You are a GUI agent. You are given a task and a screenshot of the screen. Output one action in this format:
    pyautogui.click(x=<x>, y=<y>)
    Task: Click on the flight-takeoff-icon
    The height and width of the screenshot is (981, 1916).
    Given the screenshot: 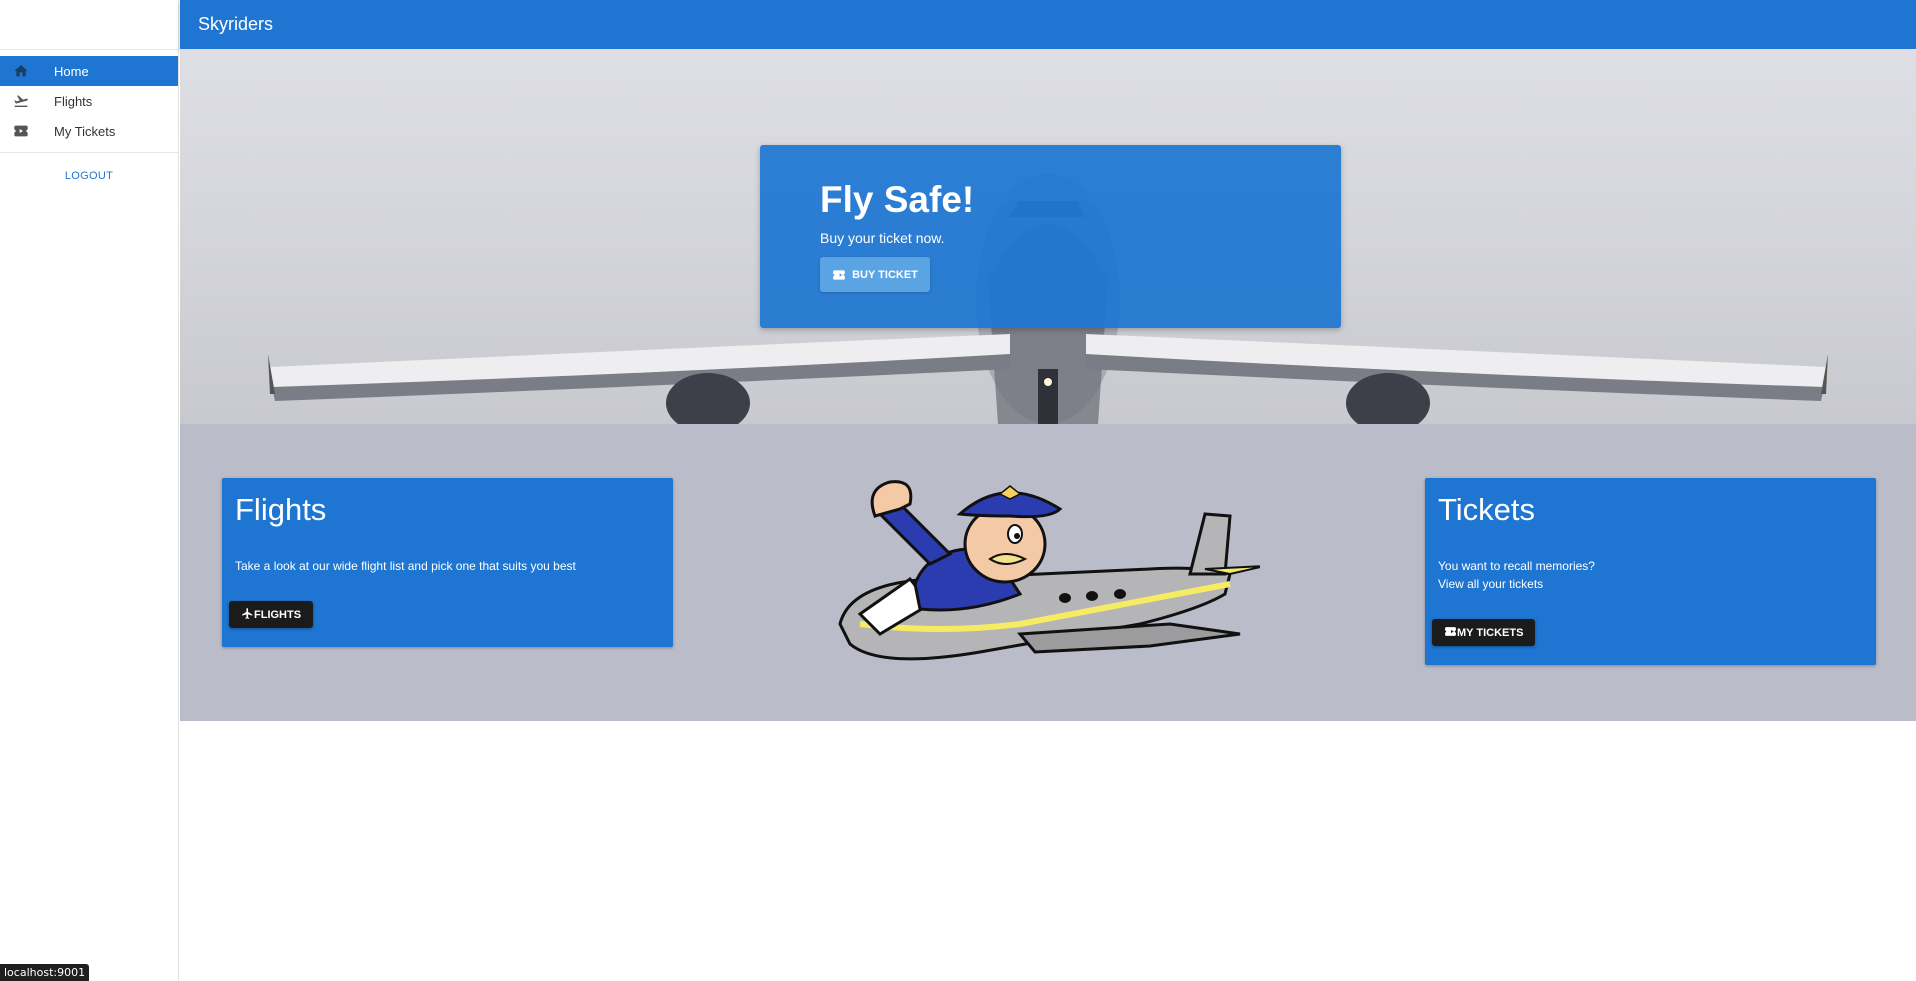 What is the action you would take?
    pyautogui.click(x=21, y=101)
    